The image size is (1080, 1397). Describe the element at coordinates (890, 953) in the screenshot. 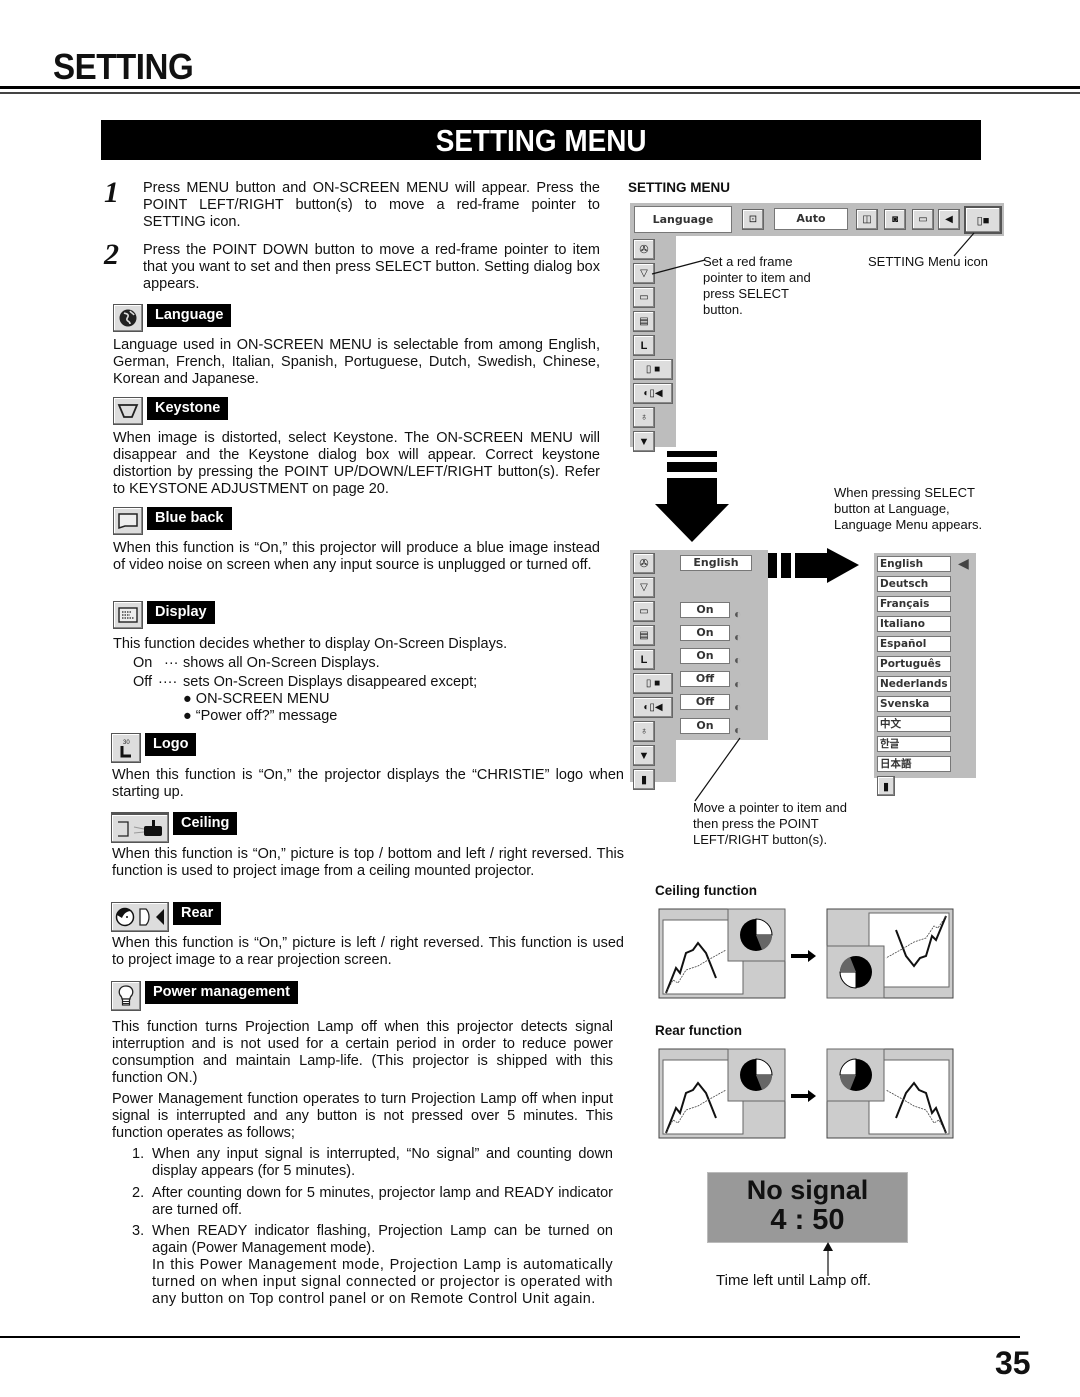

I see `ceiling-after-screen` at that location.